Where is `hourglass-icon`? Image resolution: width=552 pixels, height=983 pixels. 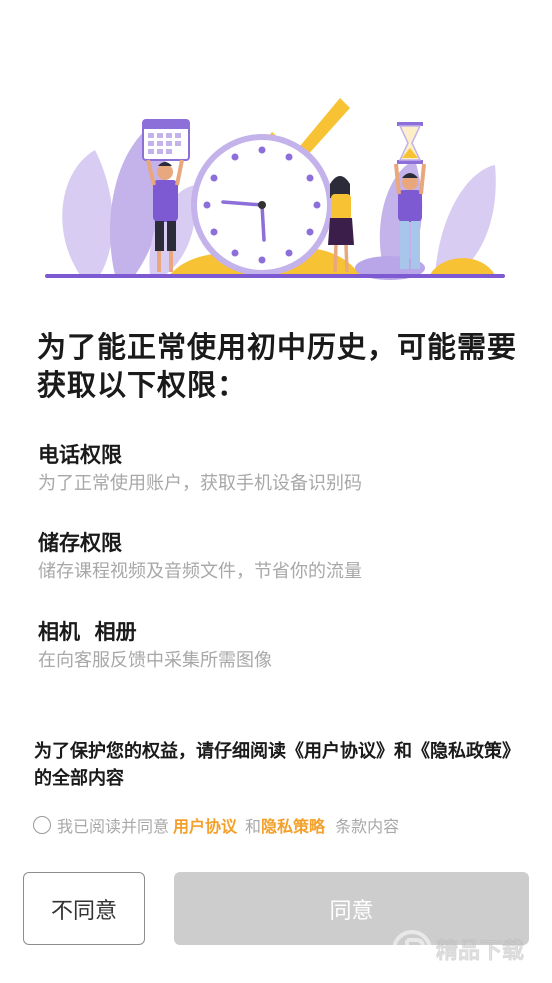 hourglass-icon is located at coordinates (410, 143).